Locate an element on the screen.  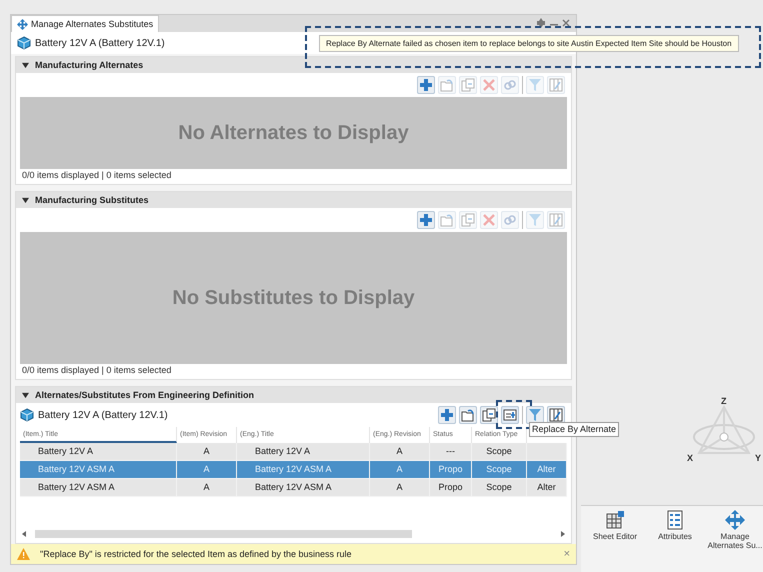
table-cell: --- is located at coordinates (451, 451).